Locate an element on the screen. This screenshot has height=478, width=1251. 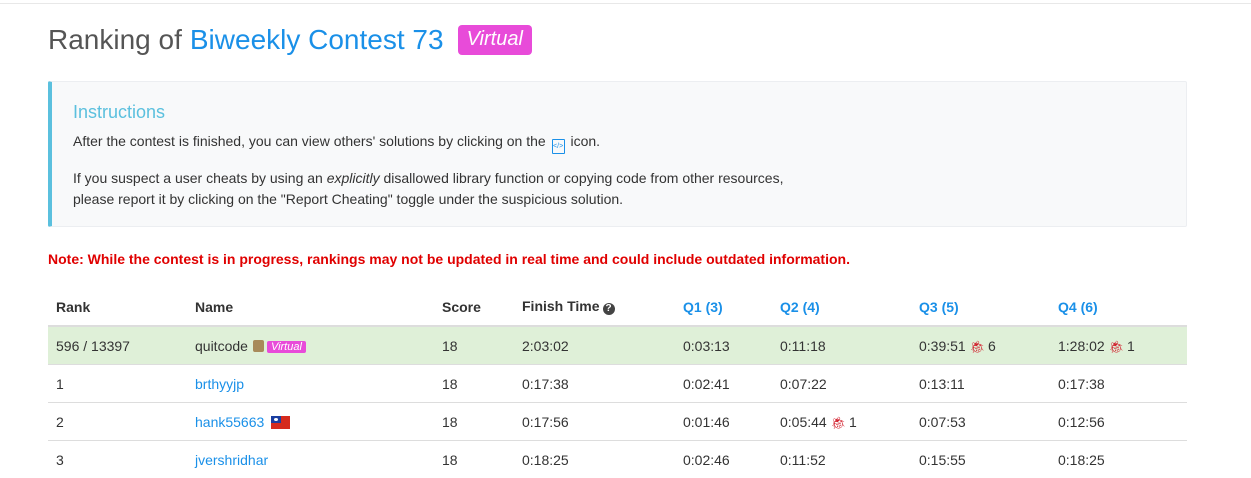
q2-cell: 0:11:18 is located at coordinates (841, 345).